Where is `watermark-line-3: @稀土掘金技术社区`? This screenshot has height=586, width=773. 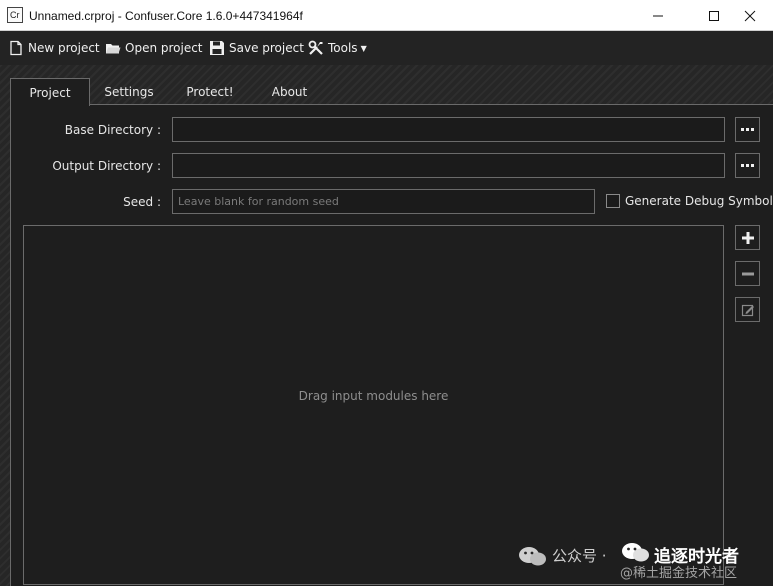
watermark-line-3: @稀土掘金技术社区 is located at coordinates (679, 573).